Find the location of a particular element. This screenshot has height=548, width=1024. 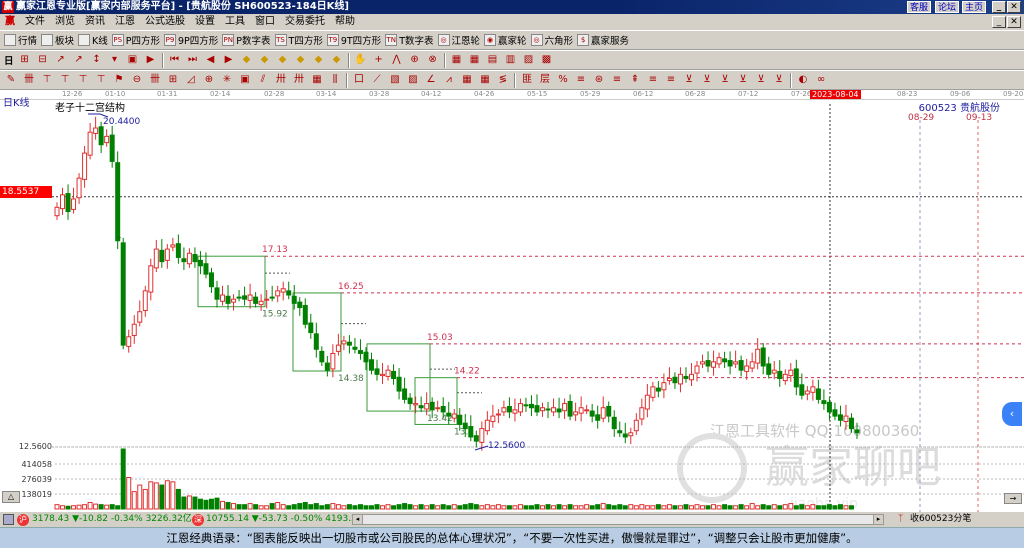

toolbar-block-button: 板块 is located at coordinates (57, 40).